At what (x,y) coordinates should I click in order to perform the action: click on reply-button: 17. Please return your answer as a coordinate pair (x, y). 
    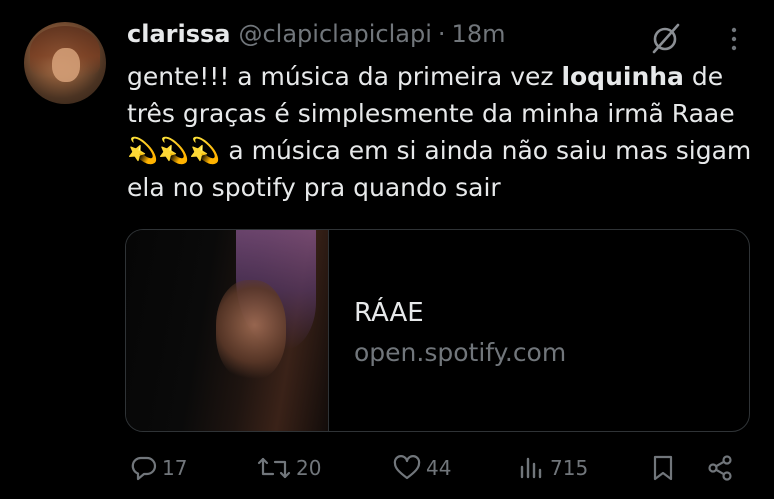
    Looking at the image, I should click on (158, 468).